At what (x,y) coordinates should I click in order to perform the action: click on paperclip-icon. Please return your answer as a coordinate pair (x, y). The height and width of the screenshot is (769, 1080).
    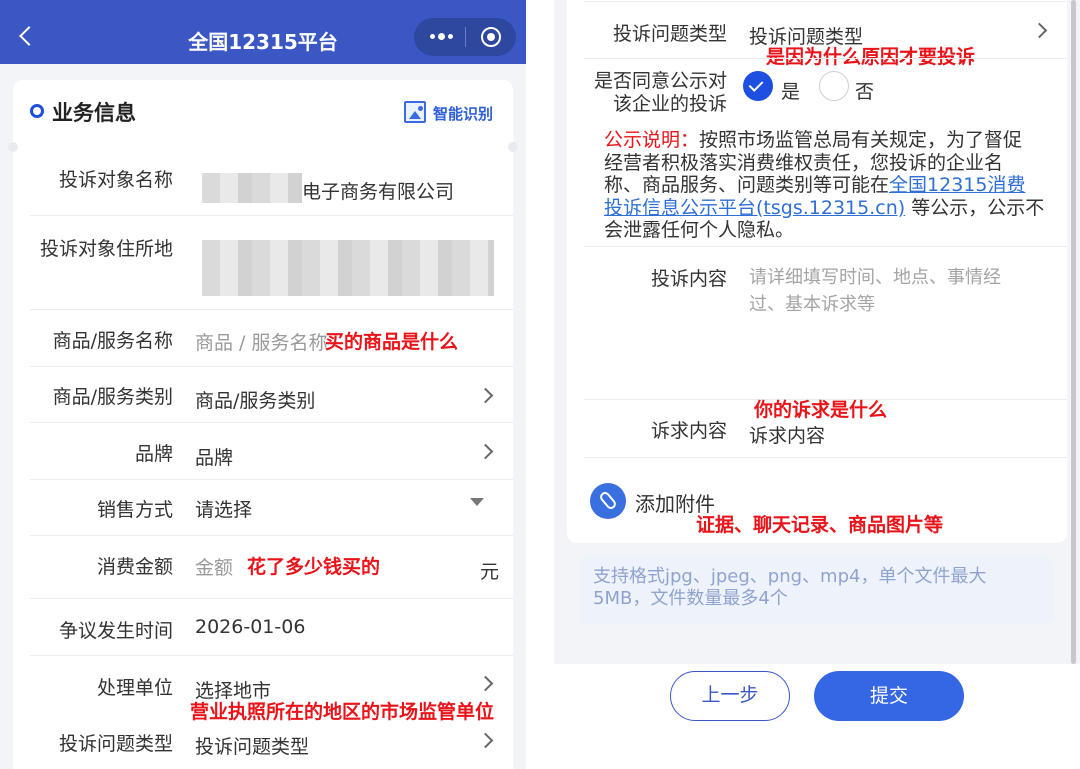
    Looking at the image, I should click on (608, 501).